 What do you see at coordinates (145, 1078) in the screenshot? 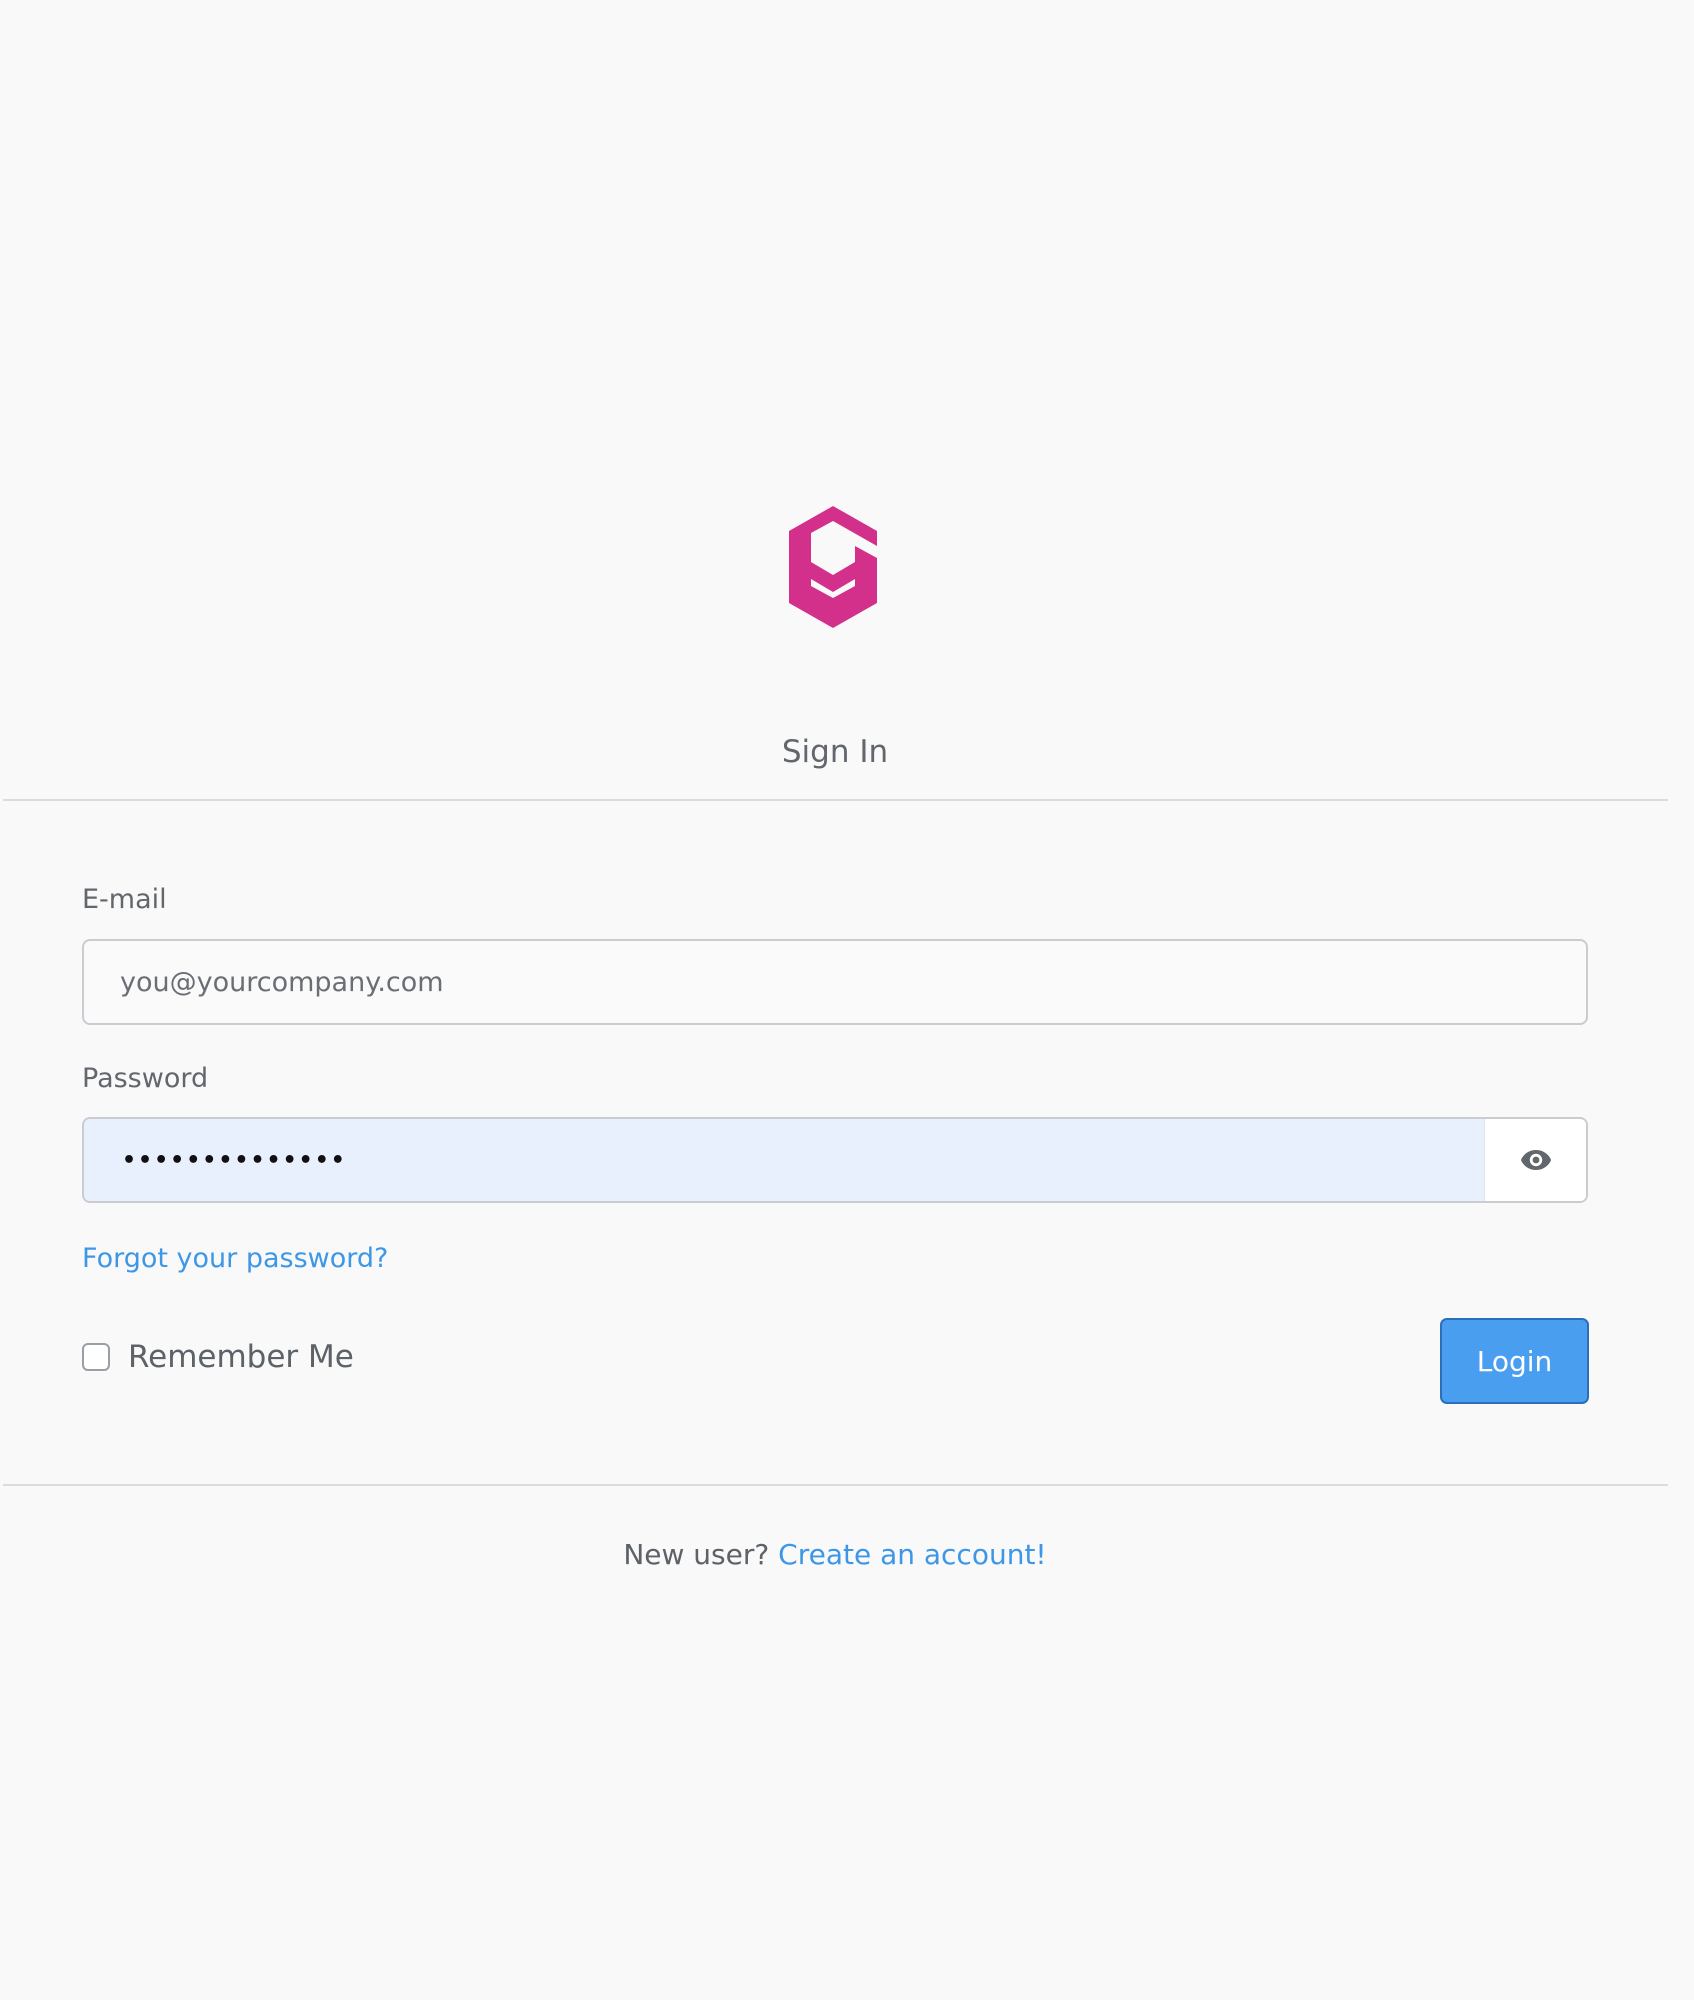
I see `password-label: Password` at bounding box center [145, 1078].